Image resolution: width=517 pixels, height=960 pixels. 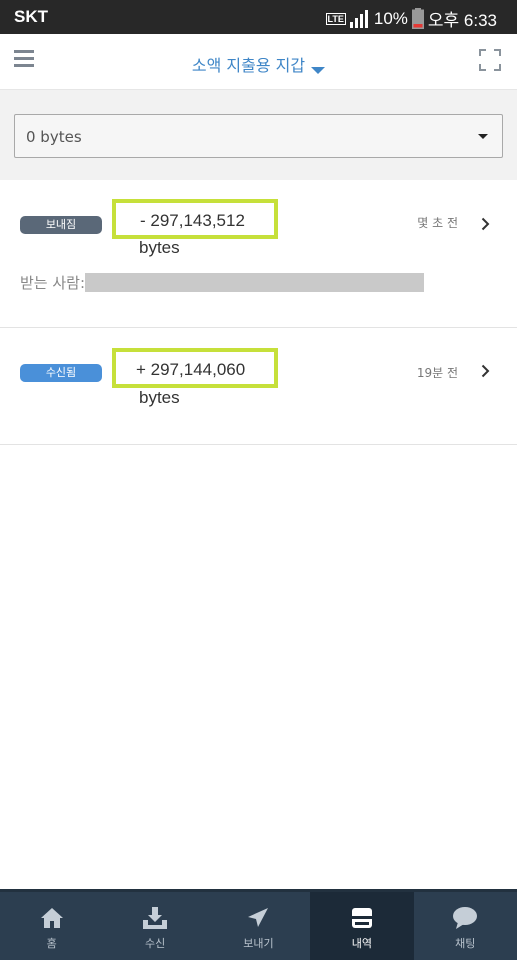 What do you see at coordinates (361, 918) in the screenshot?
I see `history-icon` at bounding box center [361, 918].